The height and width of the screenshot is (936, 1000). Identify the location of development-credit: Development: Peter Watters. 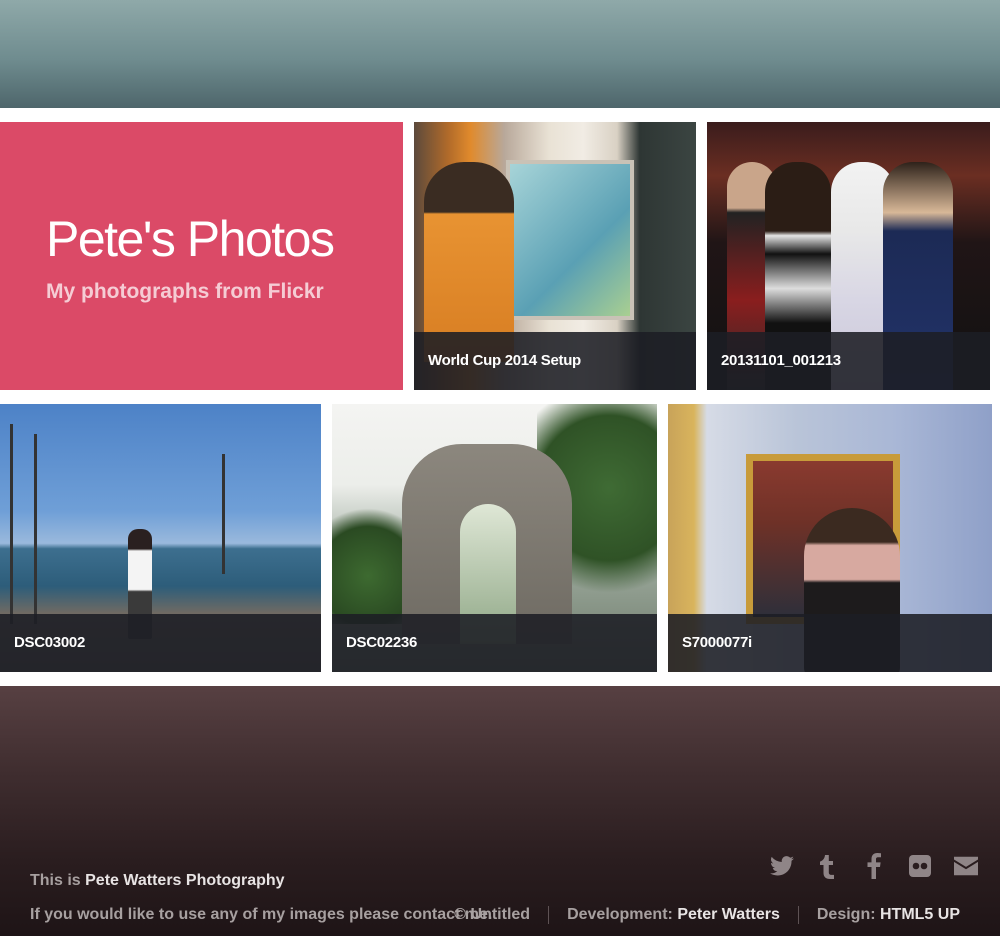
(673, 915).